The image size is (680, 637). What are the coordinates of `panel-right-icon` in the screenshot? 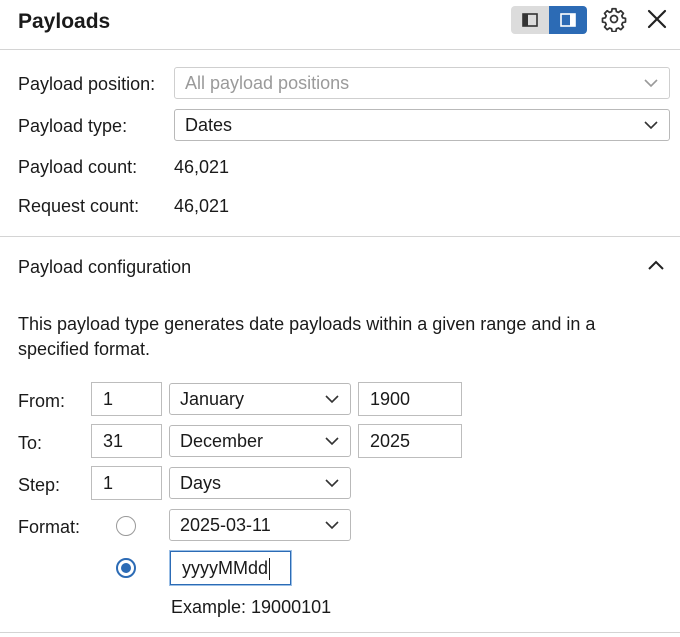 It's located at (568, 20).